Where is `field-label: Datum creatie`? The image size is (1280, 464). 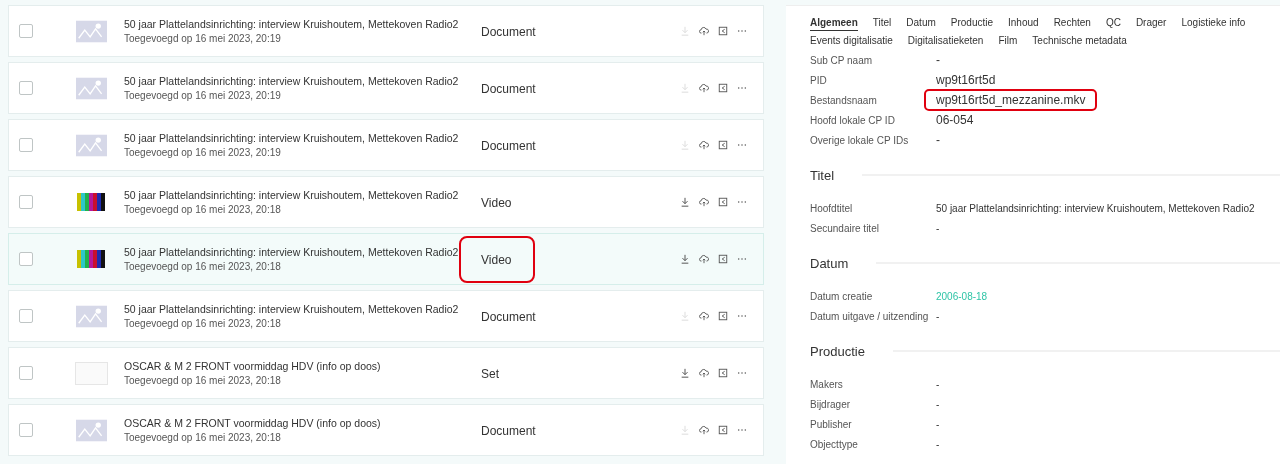
field-label: Datum creatie is located at coordinates (842, 296).